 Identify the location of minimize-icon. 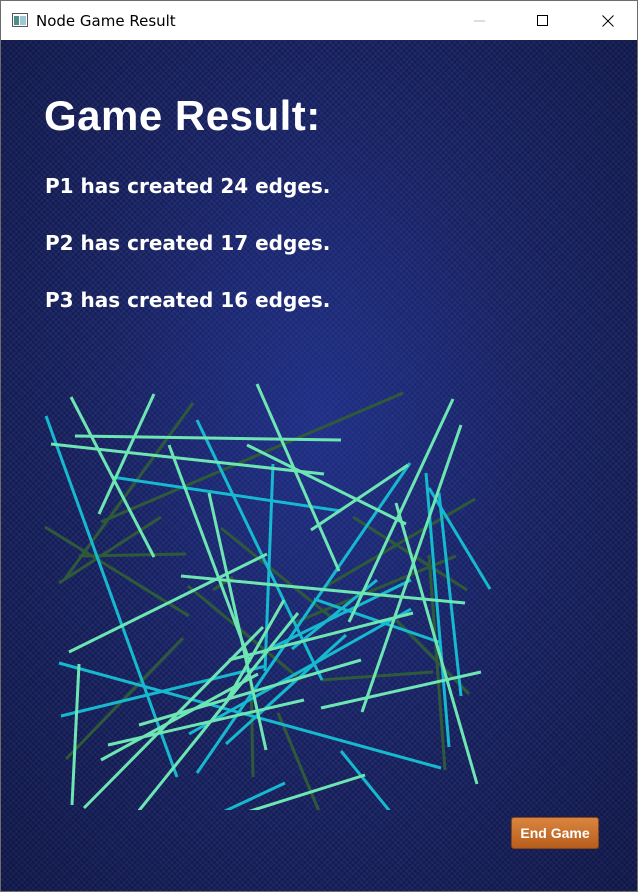
(479, 20).